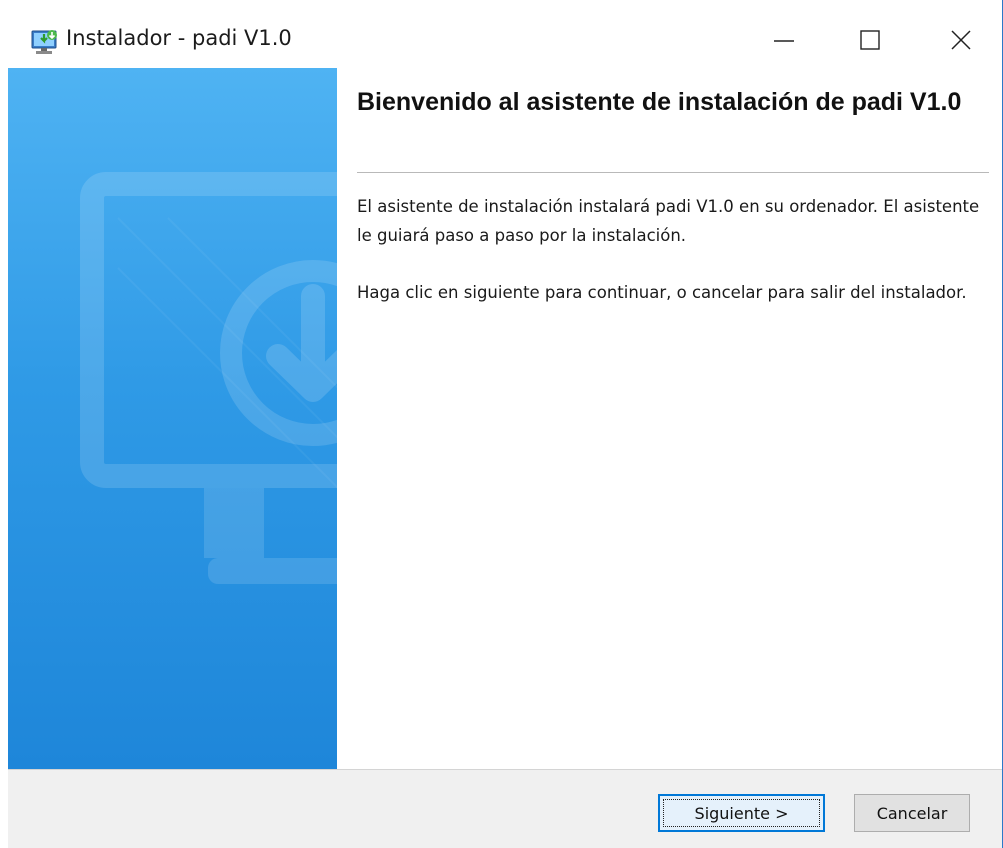  I want to click on window-edge, so click(4, 424).